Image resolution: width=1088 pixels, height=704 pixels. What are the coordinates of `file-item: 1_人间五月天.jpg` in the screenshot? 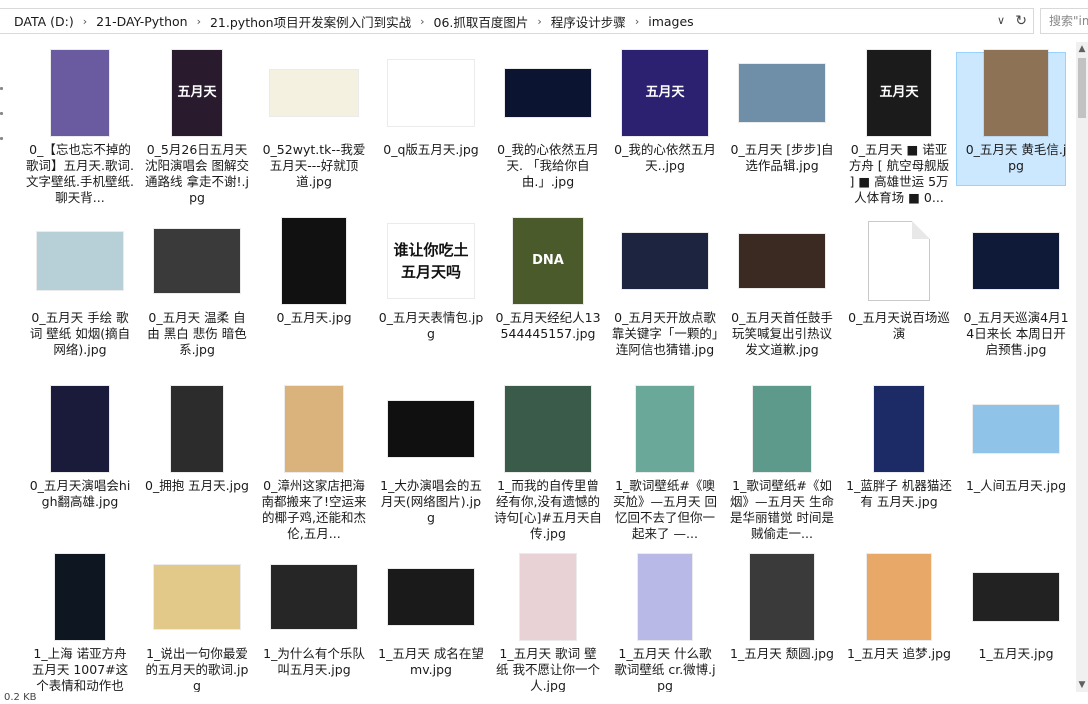 It's located at (1016, 439).